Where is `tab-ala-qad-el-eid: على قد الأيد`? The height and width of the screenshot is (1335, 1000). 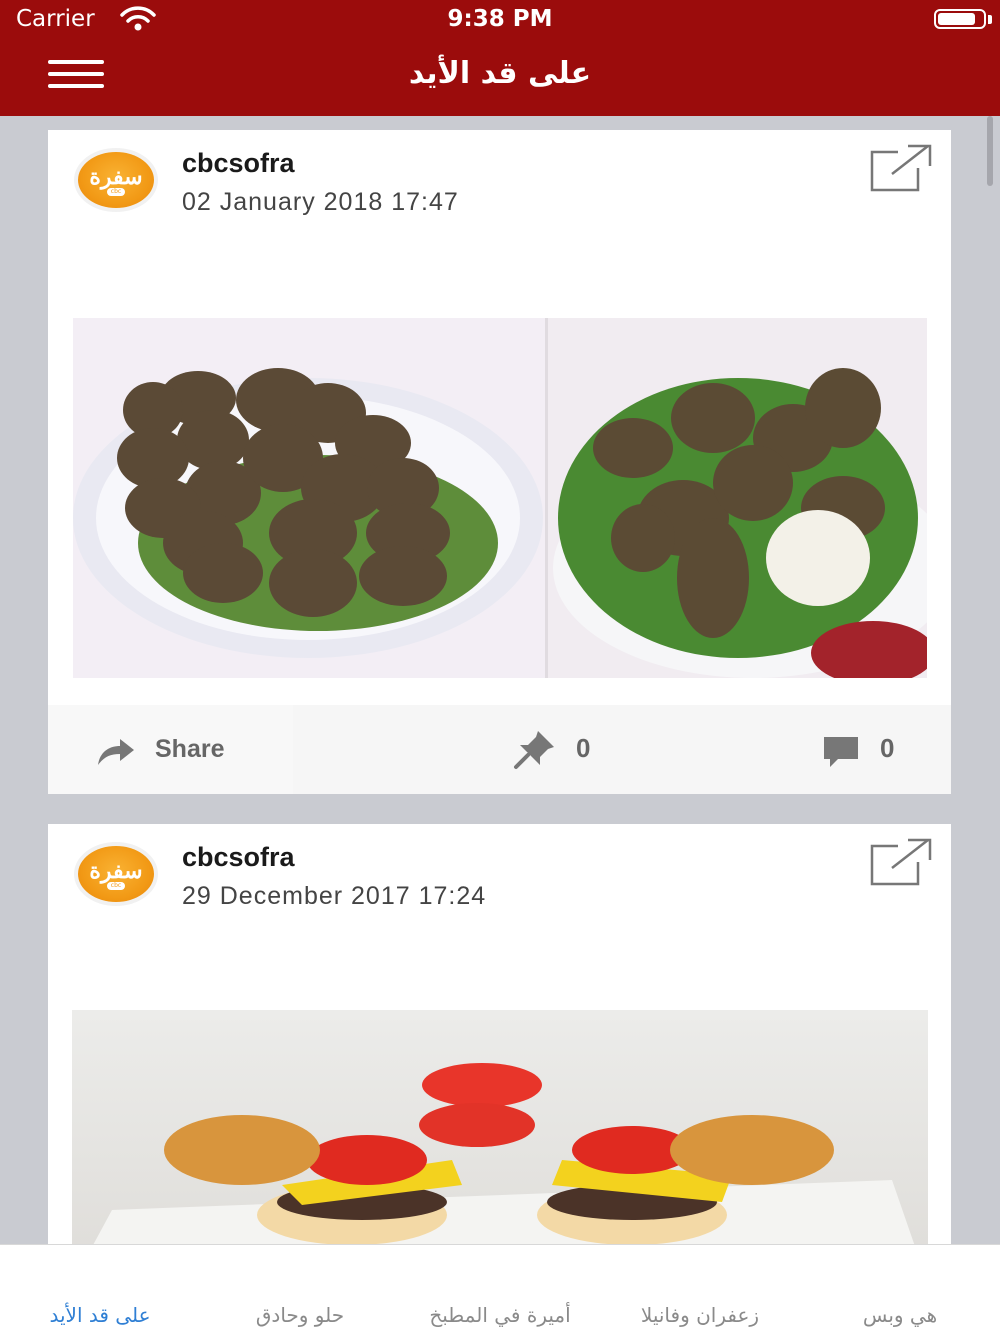 tab-ala-qad-el-eid: على قد الأيد is located at coordinates (100, 1315).